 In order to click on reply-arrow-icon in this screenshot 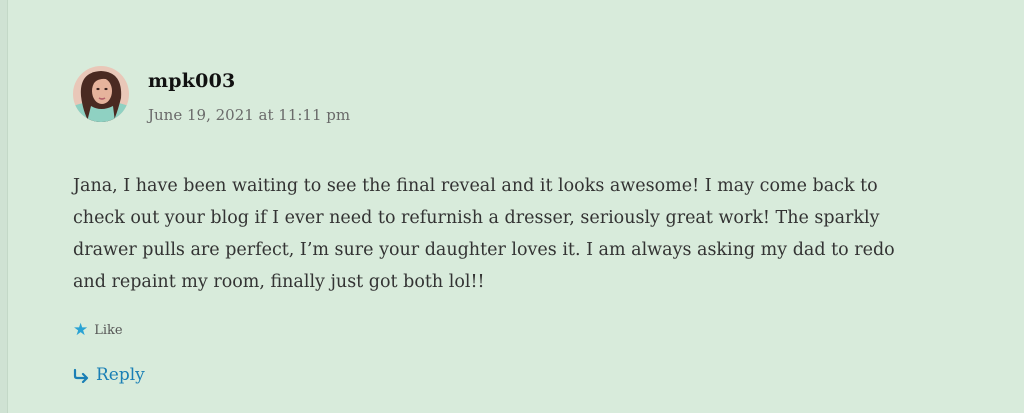, I will do `click(81, 375)`.